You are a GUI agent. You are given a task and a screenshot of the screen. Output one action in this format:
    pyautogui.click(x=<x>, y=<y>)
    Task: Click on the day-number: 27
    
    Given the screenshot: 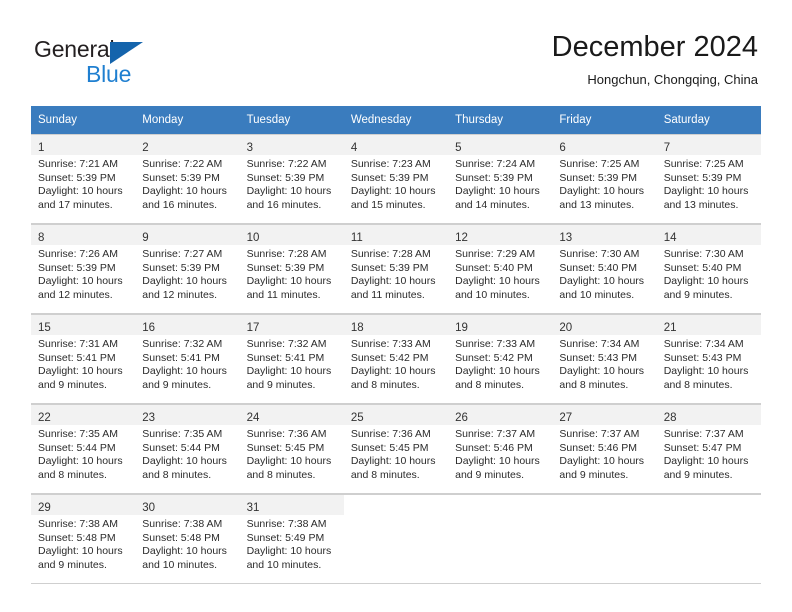 What is the action you would take?
    pyautogui.click(x=566, y=418)
    